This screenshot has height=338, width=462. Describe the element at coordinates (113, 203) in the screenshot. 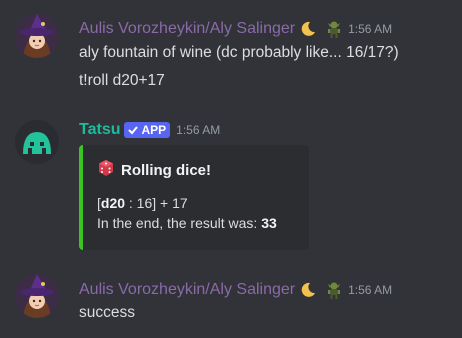

I see `roll-die: d20` at that location.